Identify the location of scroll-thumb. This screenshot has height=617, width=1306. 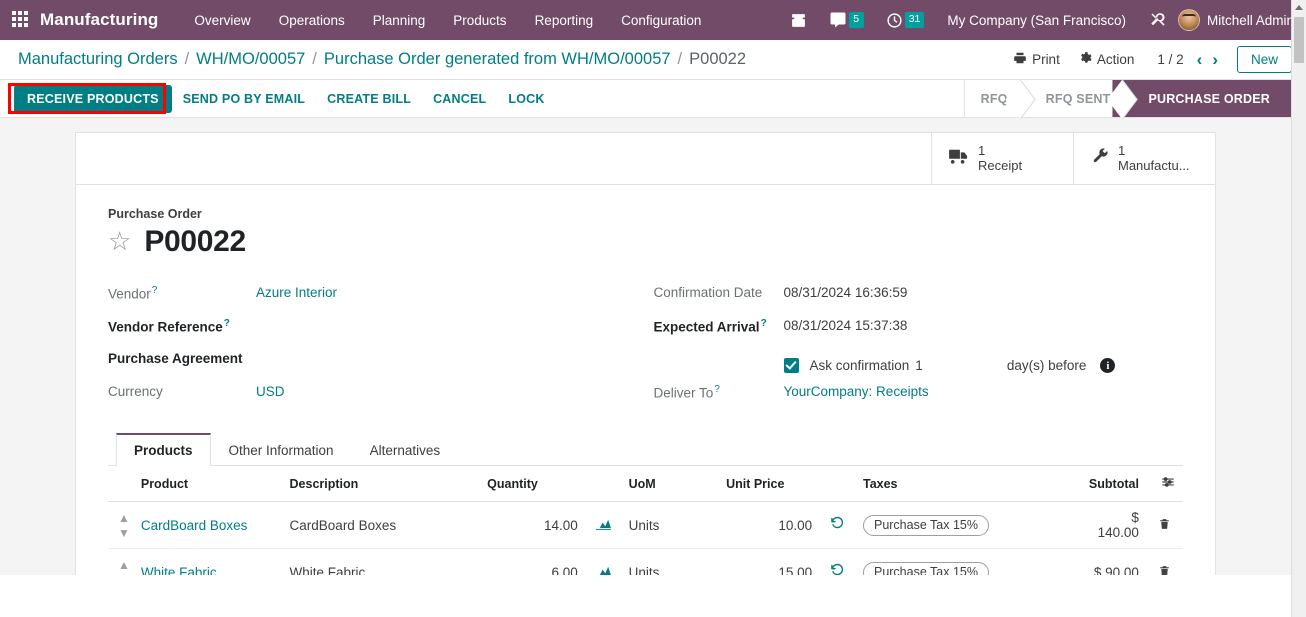
(1299, 40).